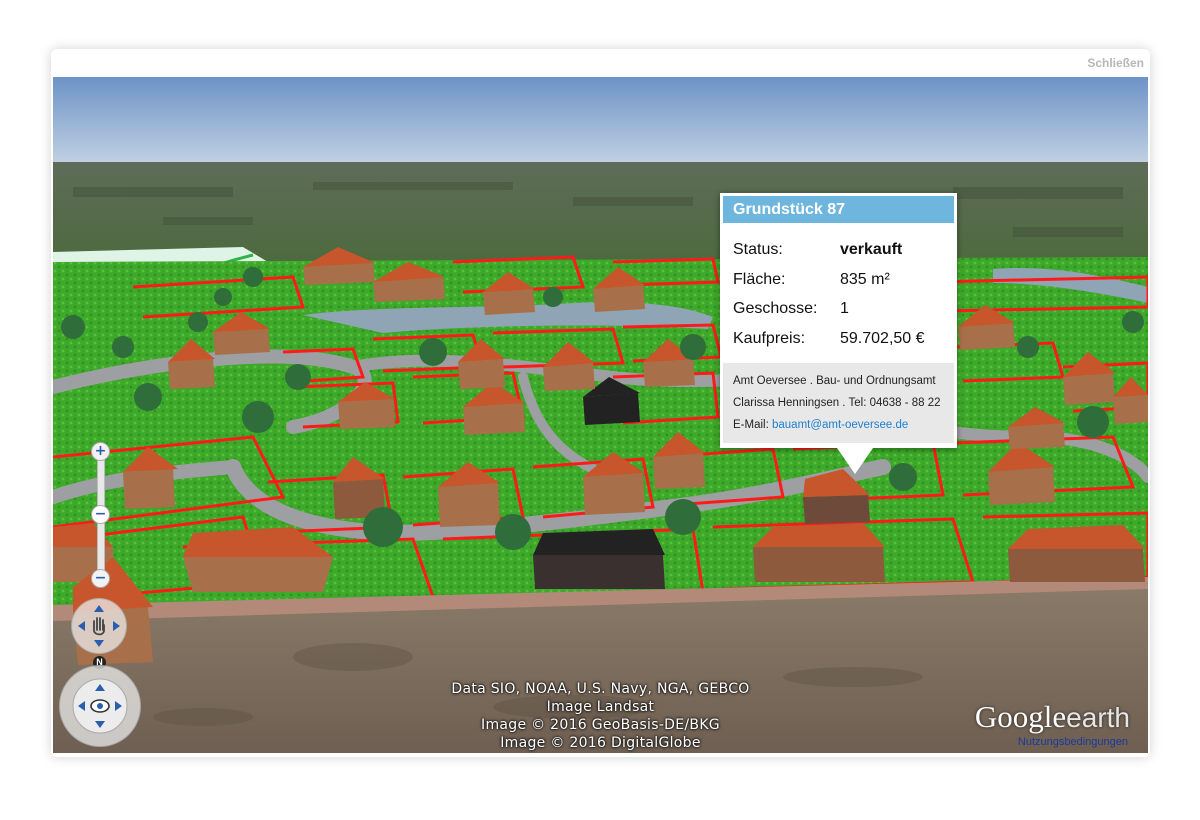 The height and width of the screenshot is (820, 1200). I want to click on email-label: E-Mail:, so click(751, 425).